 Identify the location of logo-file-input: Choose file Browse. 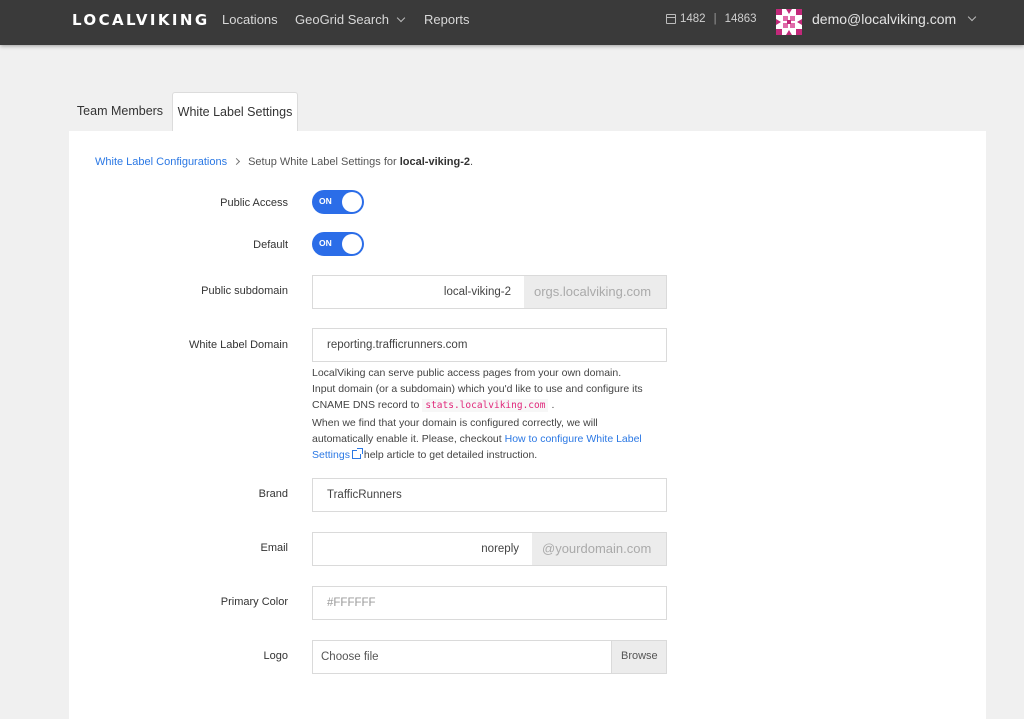
(489, 657).